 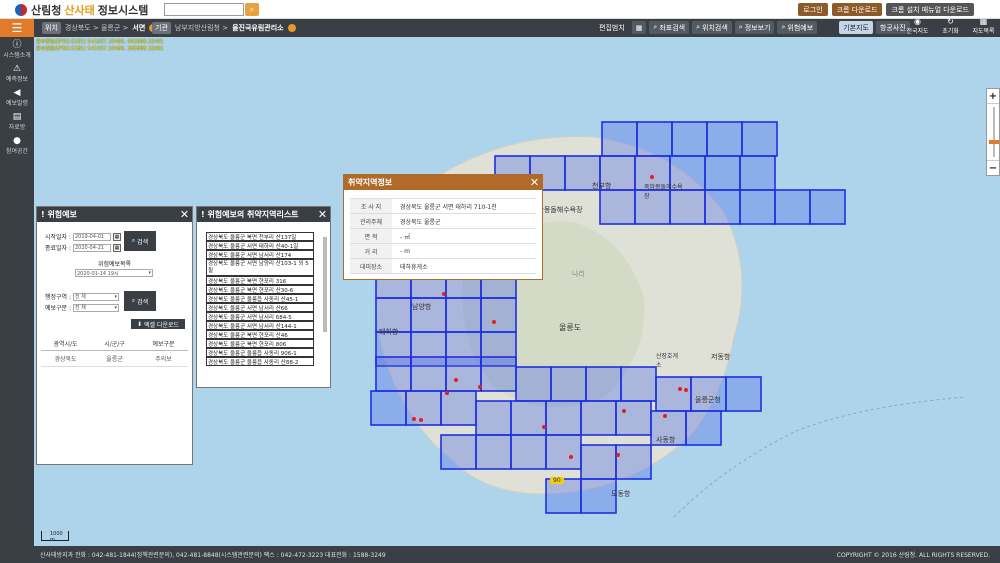 I want to click on zoom-slider, so click(x=993, y=132).